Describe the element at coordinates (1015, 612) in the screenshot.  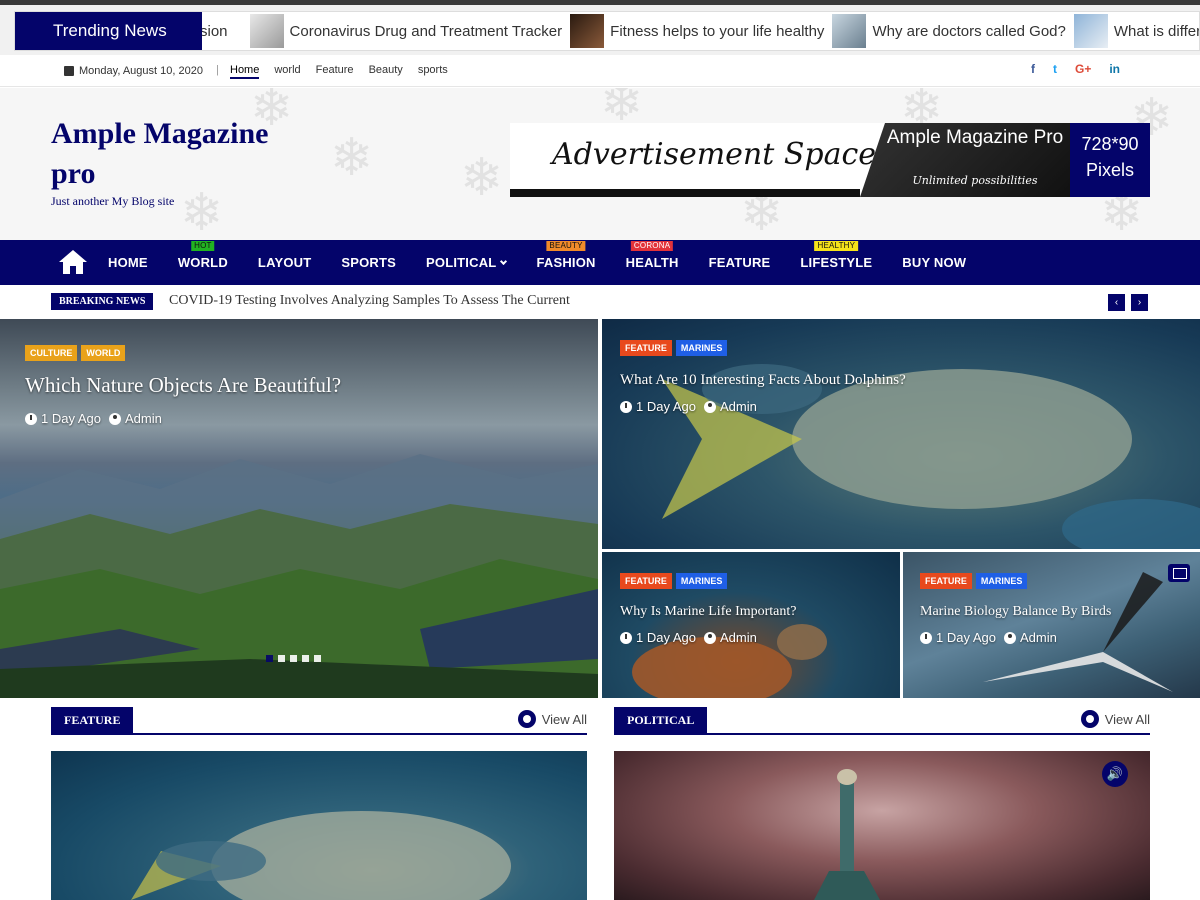
I see `post-title: Marine Biology Balance By Birds` at that location.